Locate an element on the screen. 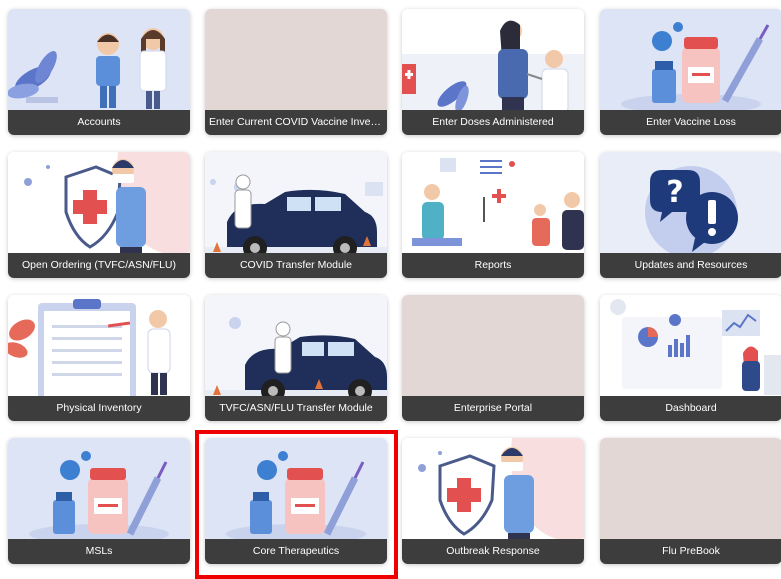 Image resolution: width=781 pixels, height=579 pixels. tile-label: Enter Doses Administered is located at coordinates (493, 122).